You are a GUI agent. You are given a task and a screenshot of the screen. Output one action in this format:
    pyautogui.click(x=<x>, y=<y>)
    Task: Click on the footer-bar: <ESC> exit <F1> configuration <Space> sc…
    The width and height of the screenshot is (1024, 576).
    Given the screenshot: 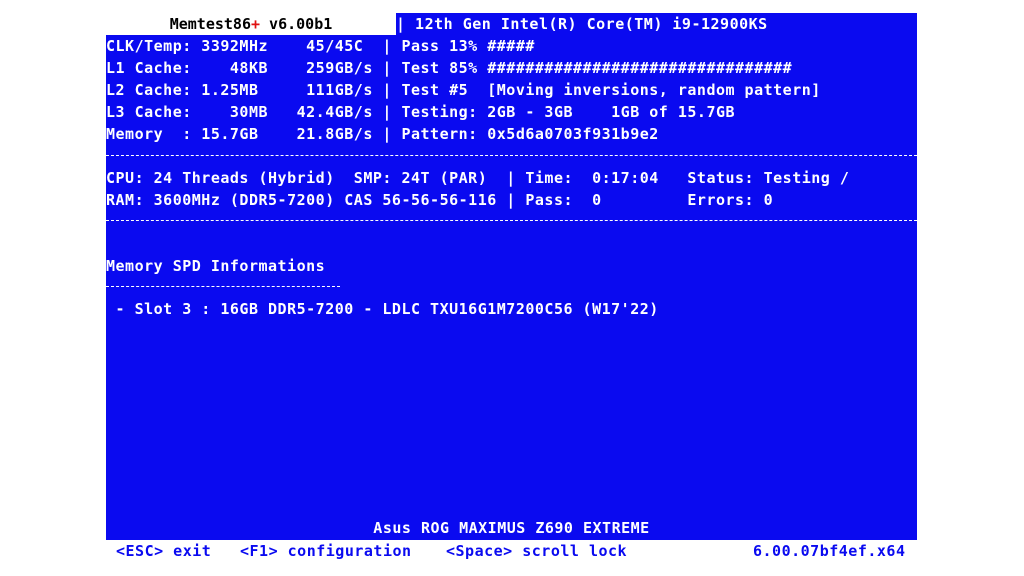 What is the action you would take?
    pyautogui.click(x=511, y=551)
    